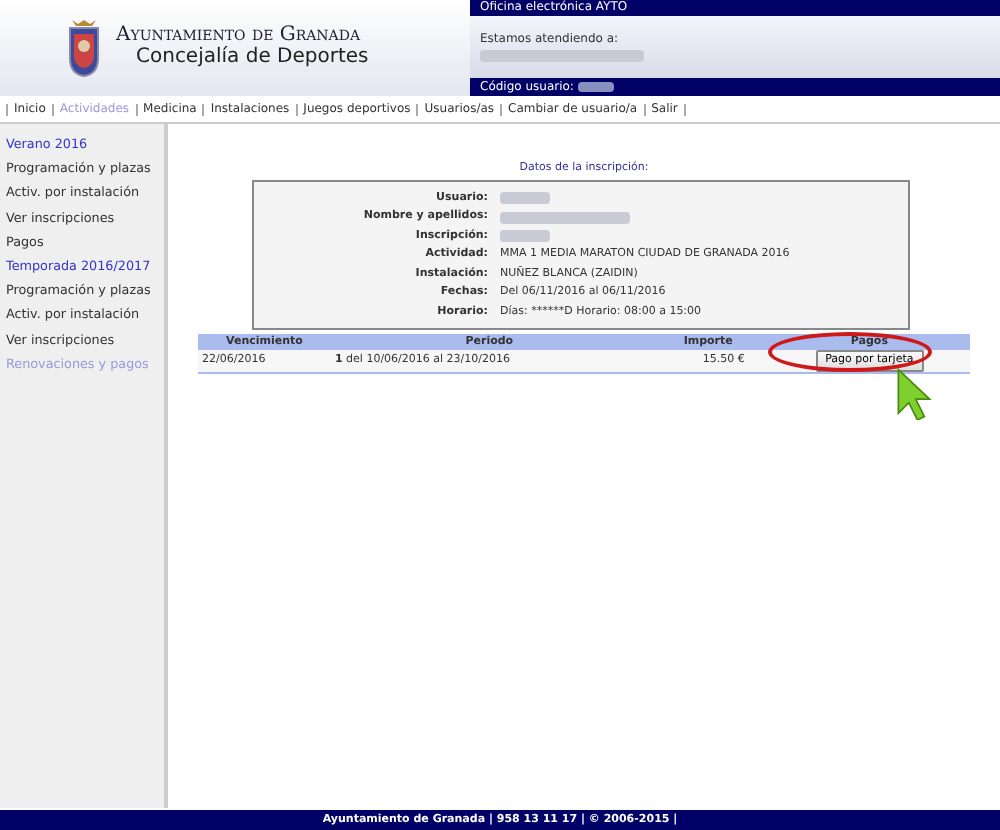 Image resolution: width=1000 pixels, height=830 pixels. I want to click on department-name: Concejalía de Deportes, so click(251, 58).